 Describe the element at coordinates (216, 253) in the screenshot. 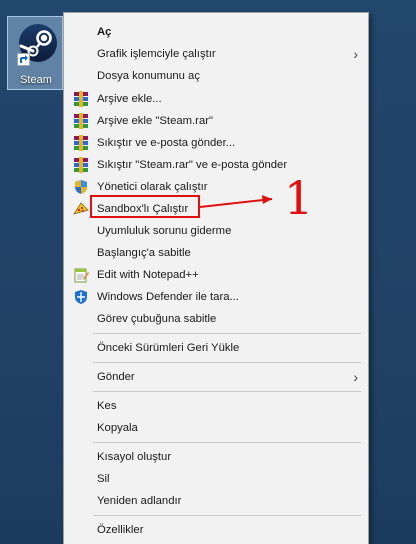

I see `menu-item-pin-to-start: Başlangıç'a sabitle` at that location.